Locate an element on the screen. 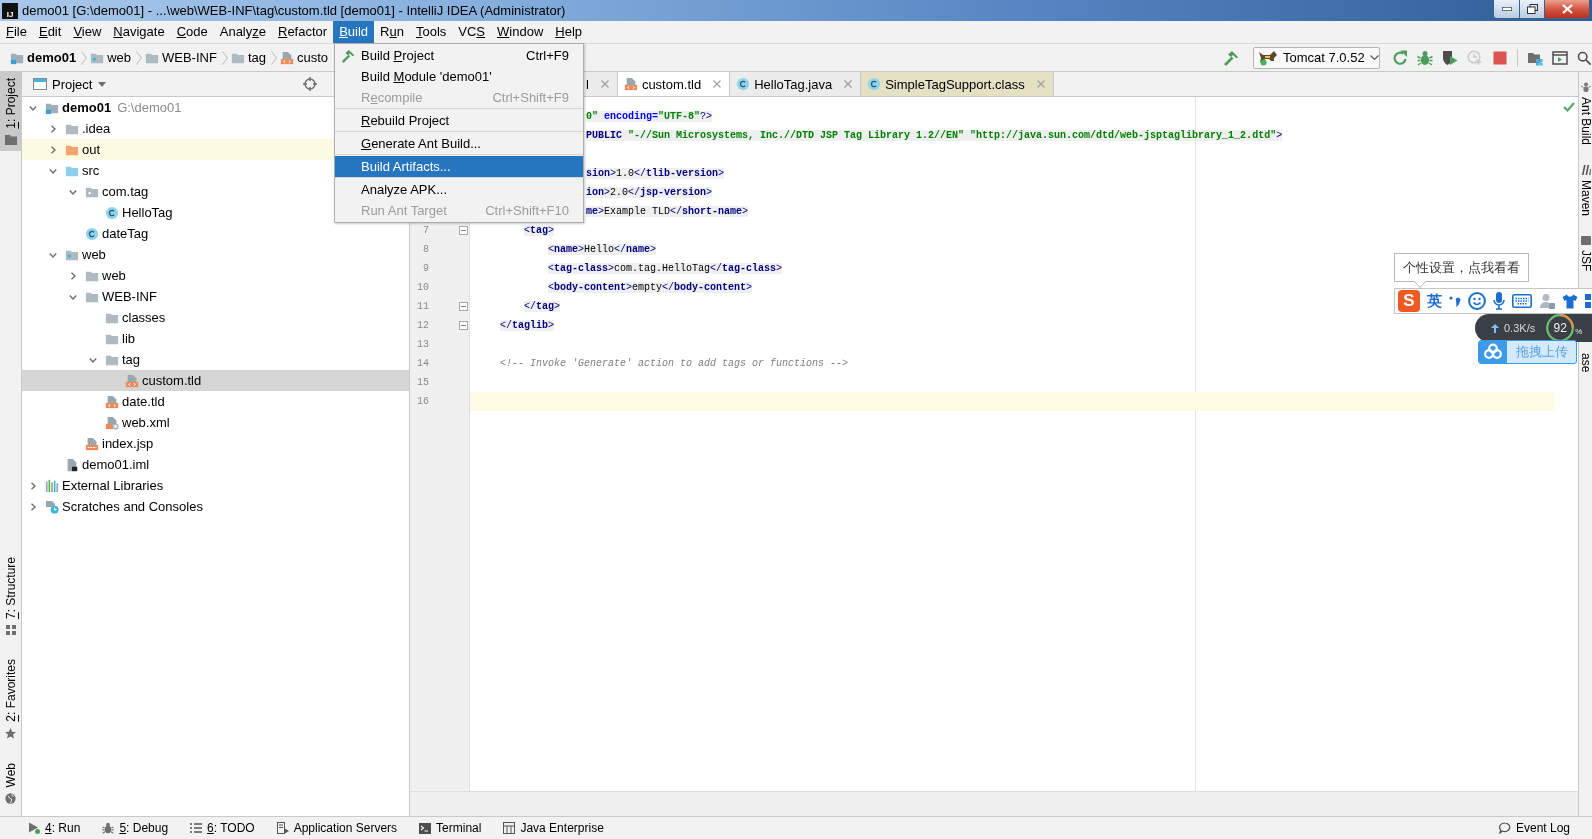 The image size is (1592, 839). menu-item: Analyze is located at coordinates (242, 32).